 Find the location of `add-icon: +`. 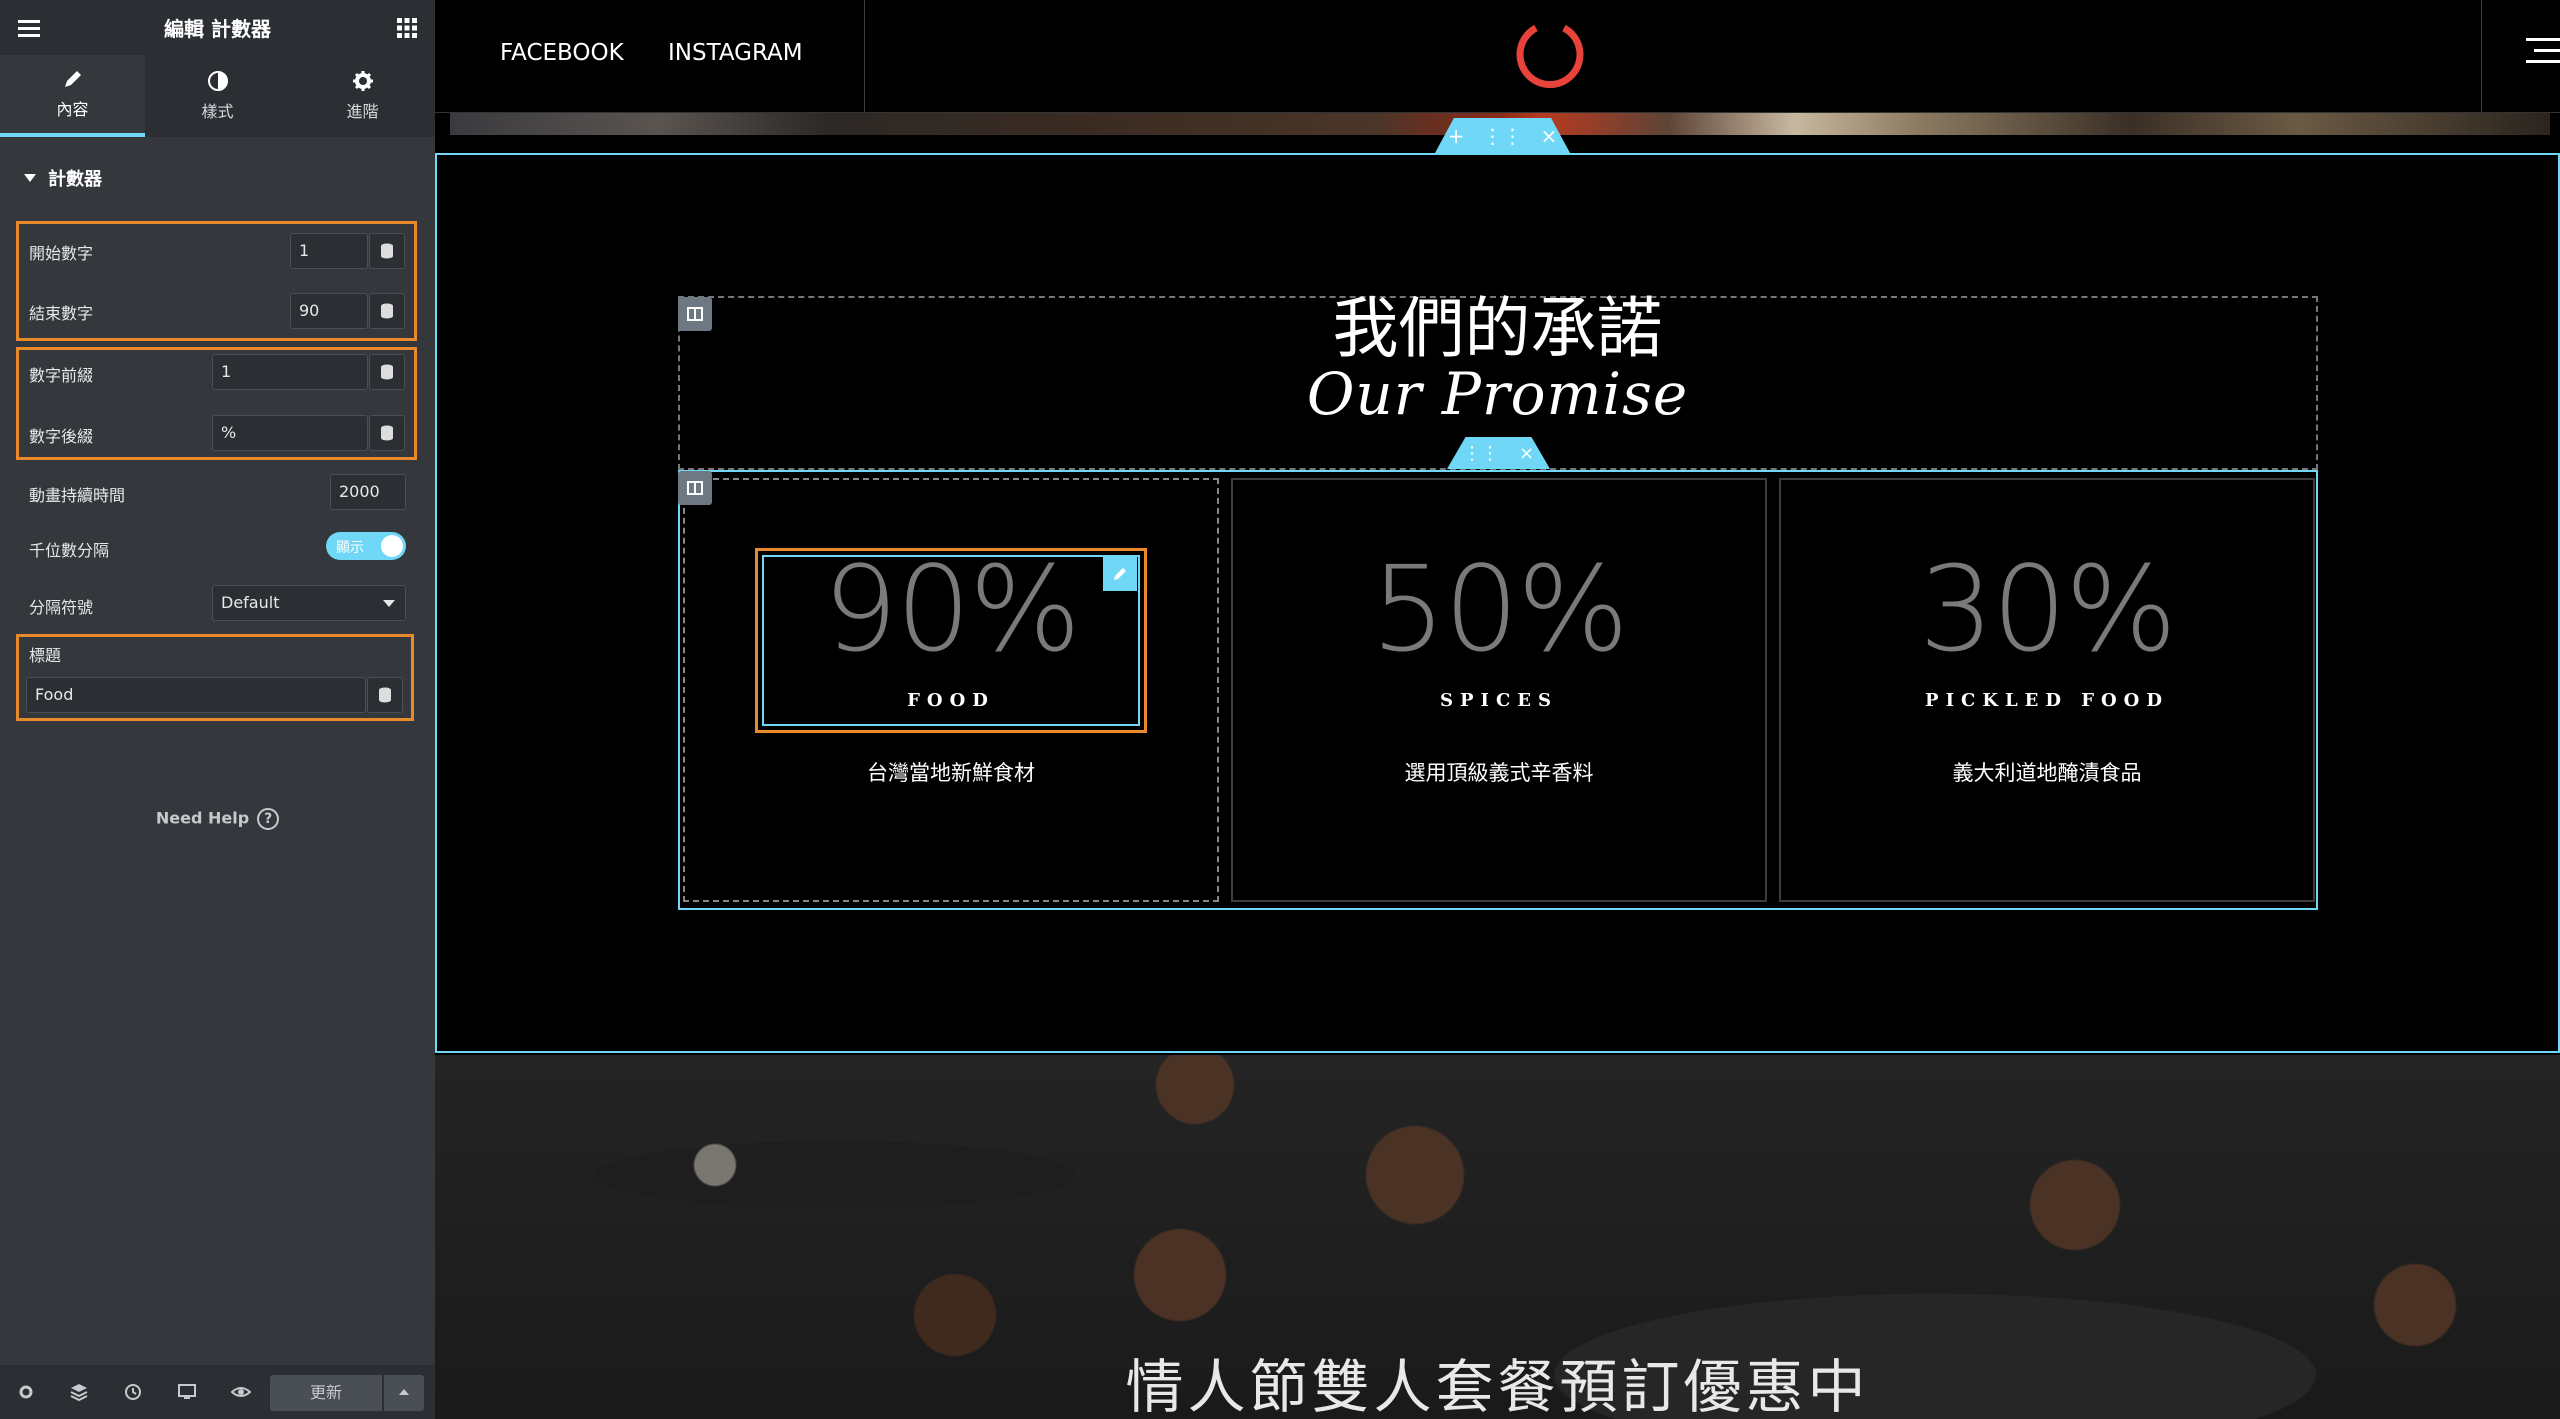

add-icon: + is located at coordinates (1456, 136).